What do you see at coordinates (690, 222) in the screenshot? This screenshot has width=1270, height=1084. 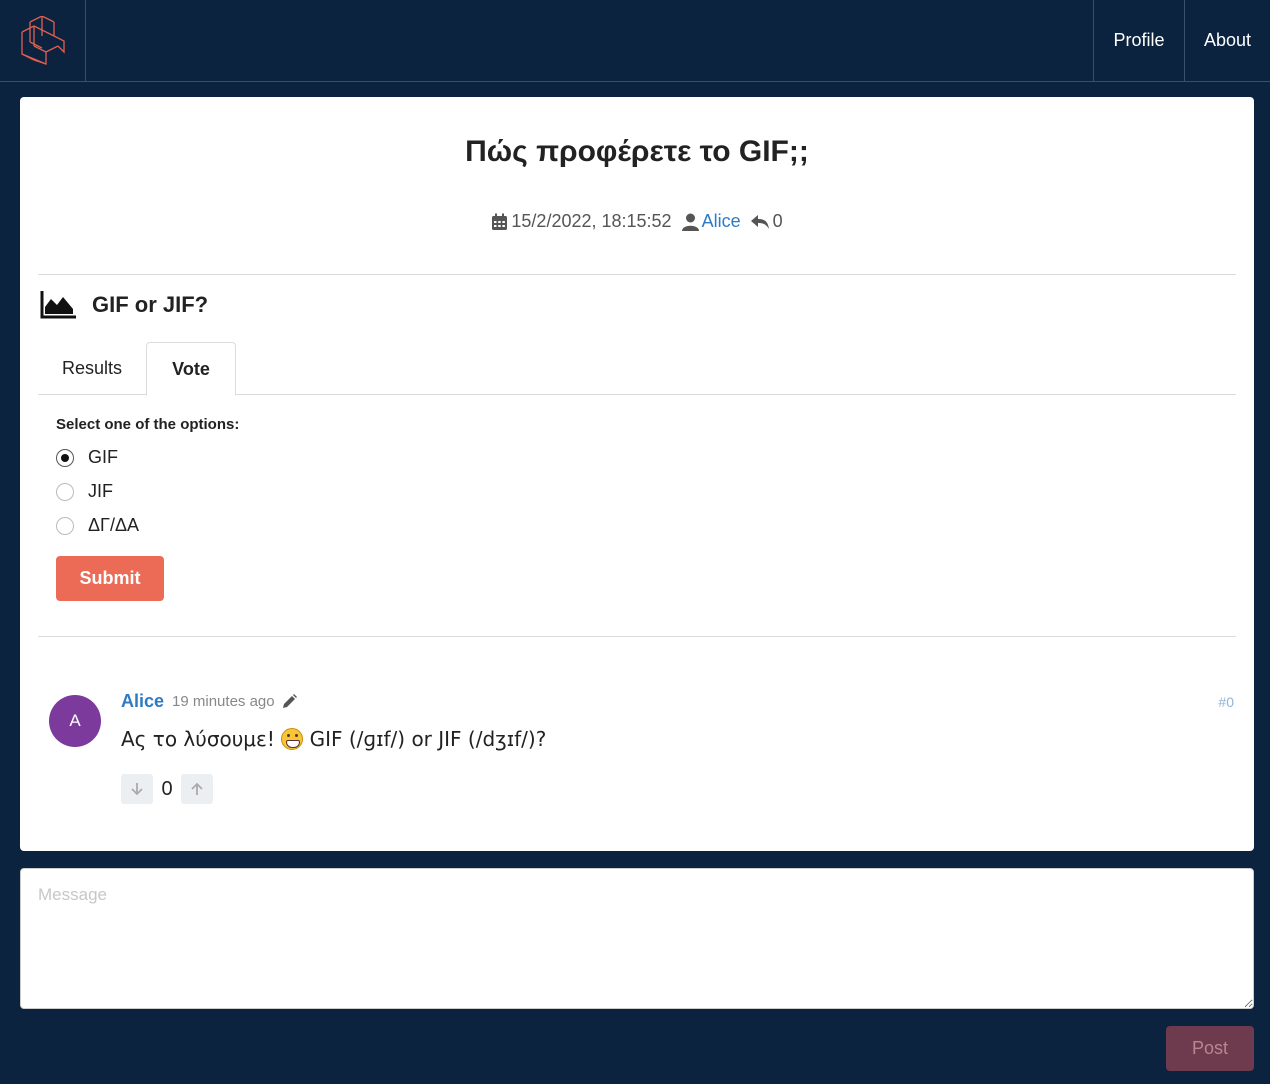 I see `user-icon` at bounding box center [690, 222].